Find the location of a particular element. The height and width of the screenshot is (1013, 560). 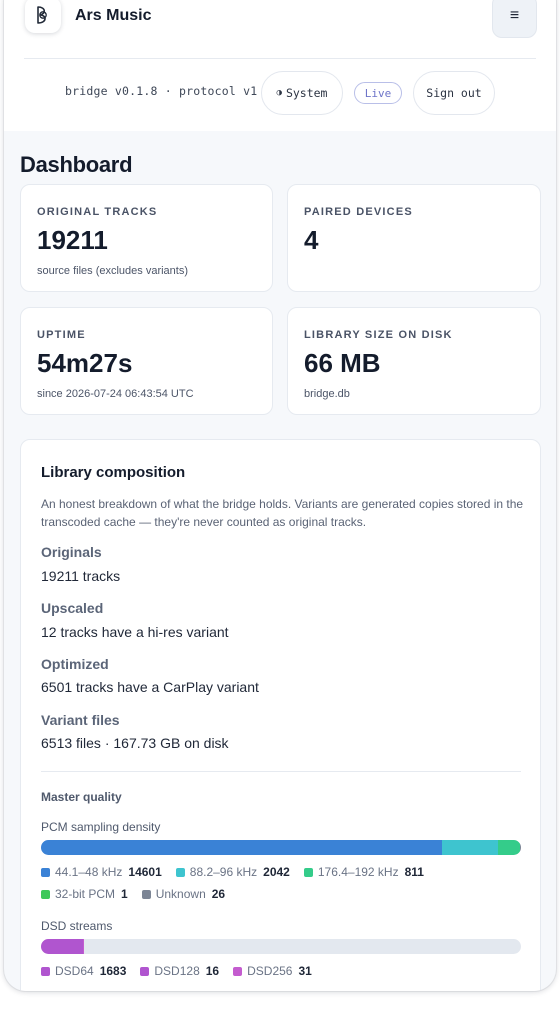

legend-count: 1683 is located at coordinates (113, 971).